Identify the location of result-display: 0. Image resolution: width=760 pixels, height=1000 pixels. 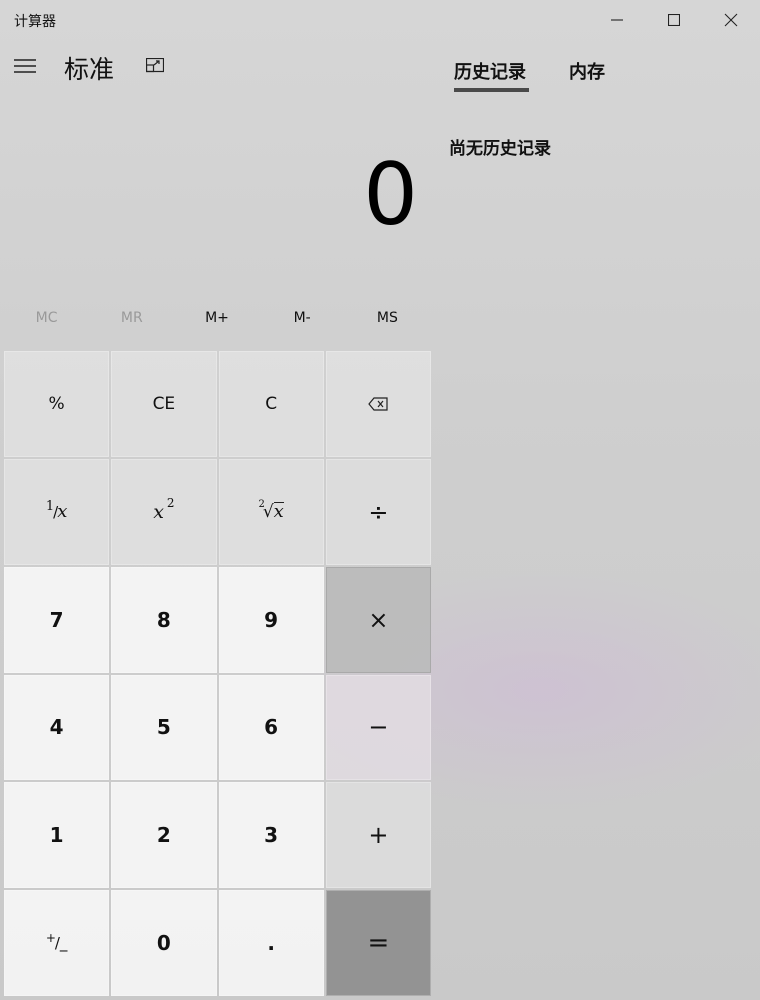
(390, 195).